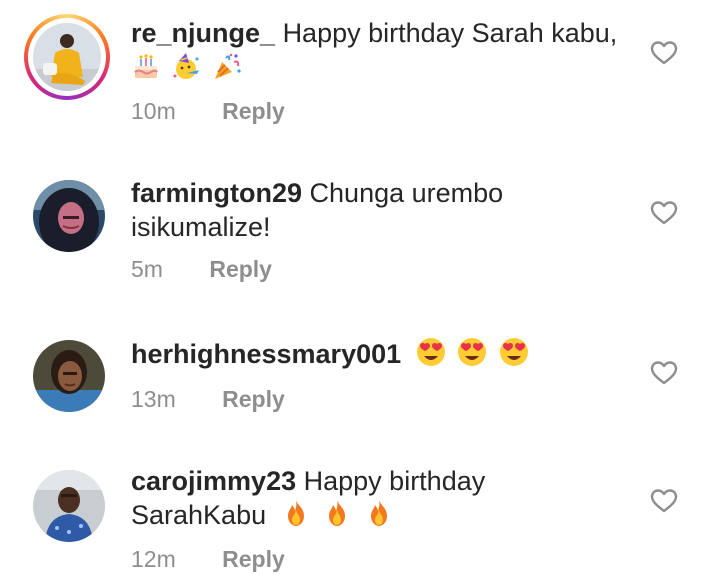  Describe the element at coordinates (227, 69) in the screenshot. I see `party-popper-emoji` at that location.